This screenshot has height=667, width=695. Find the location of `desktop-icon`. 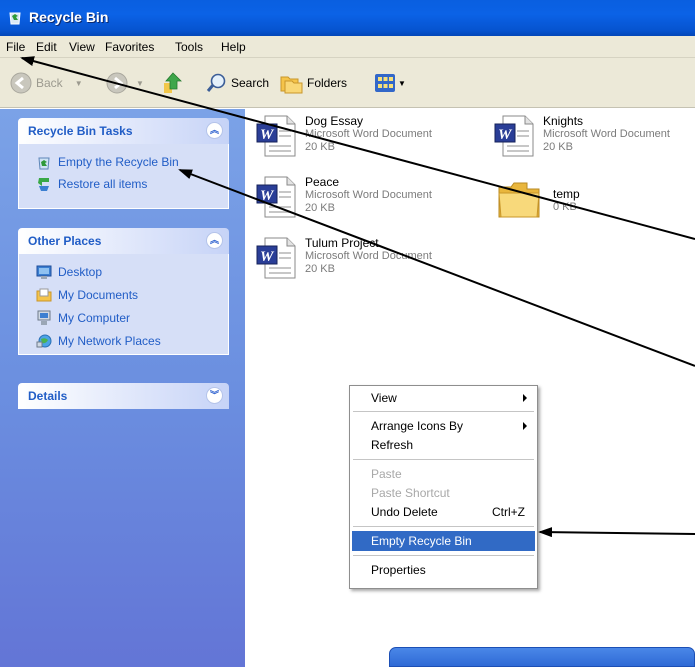

desktop-icon is located at coordinates (44, 272).